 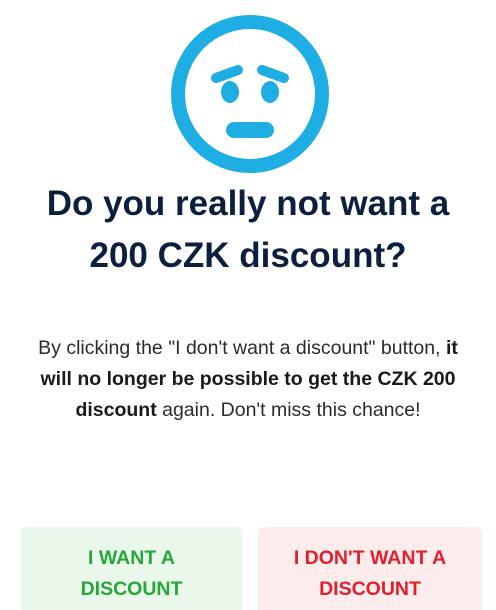 I want to click on decline-discount-button: I DON'T WANT A DISCOUNT, so click(x=370, y=568).